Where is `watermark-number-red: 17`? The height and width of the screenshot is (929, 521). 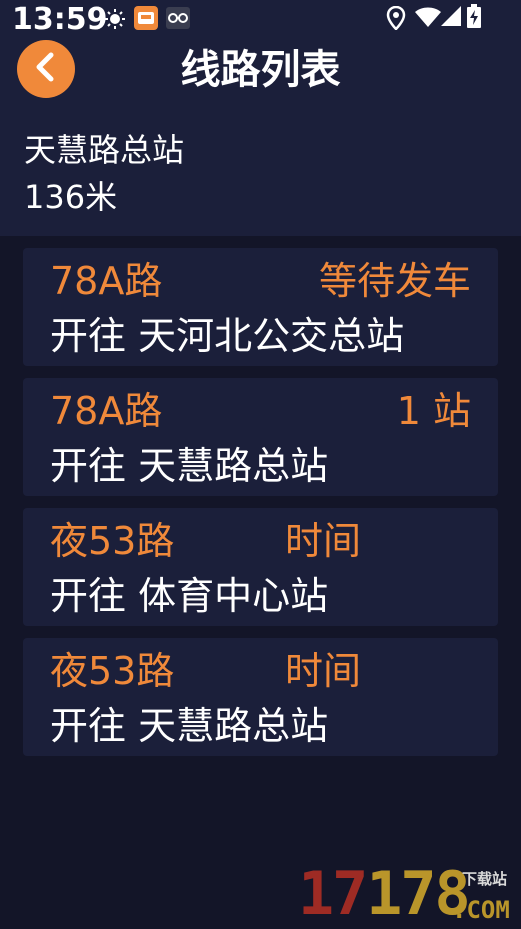
watermark-number-red: 17 is located at coordinates (333, 894).